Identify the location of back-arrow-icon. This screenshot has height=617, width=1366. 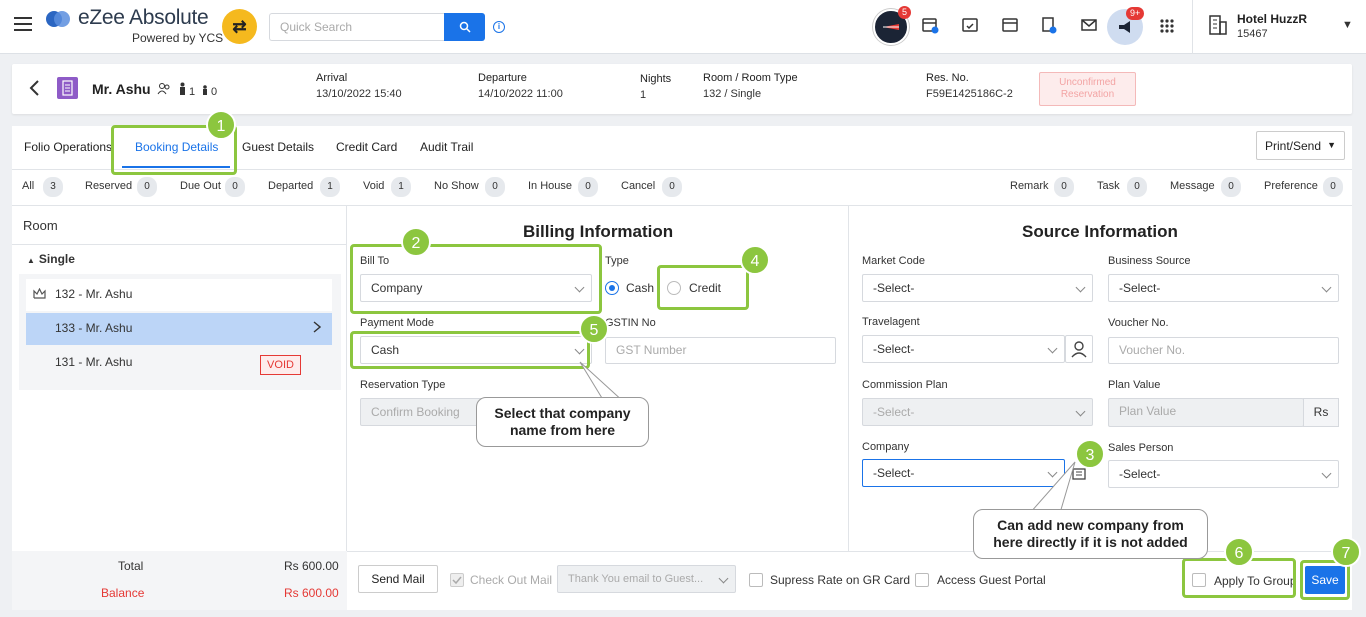
(34, 90).